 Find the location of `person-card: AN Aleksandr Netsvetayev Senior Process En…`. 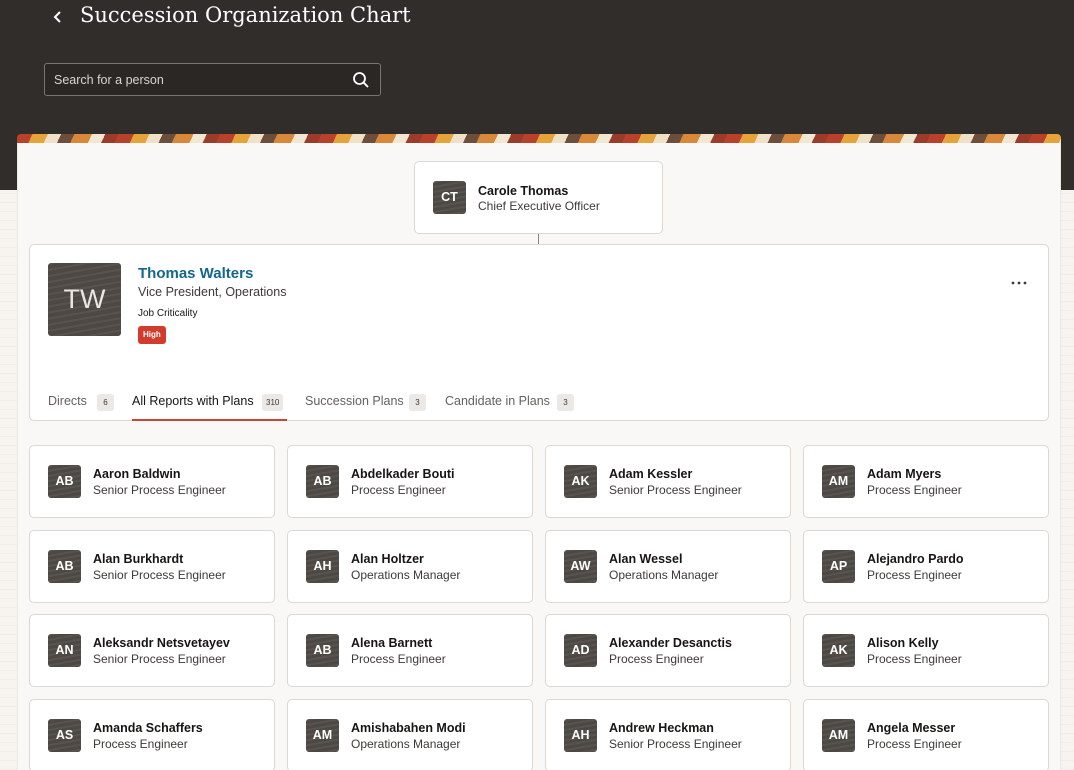

person-card: AN Aleksandr Netsvetayev Senior Process En… is located at coordinates (152, 650).